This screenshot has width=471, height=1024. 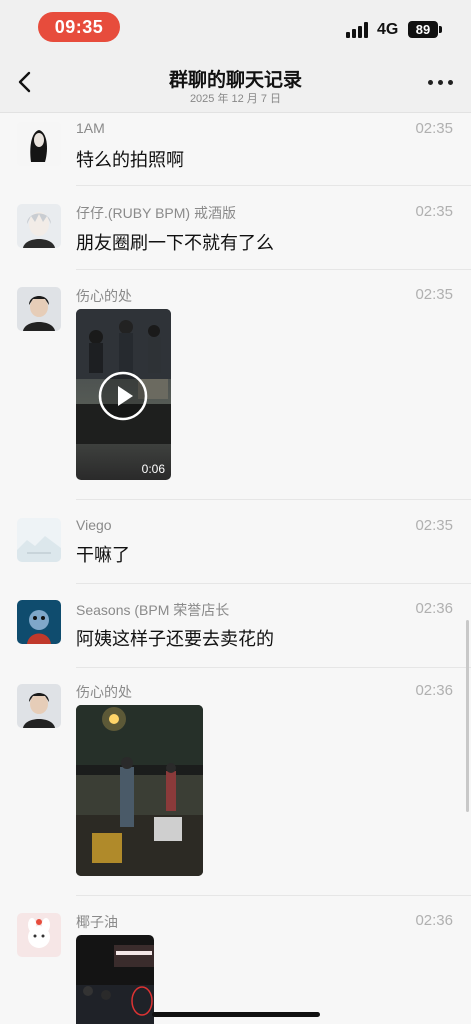 What do you see at coordinates (156, 213) in the screenshot?
I see `sender-name: 仔仔.(RUBY BPM) 戒酒版` at bounding box center [156, 213].